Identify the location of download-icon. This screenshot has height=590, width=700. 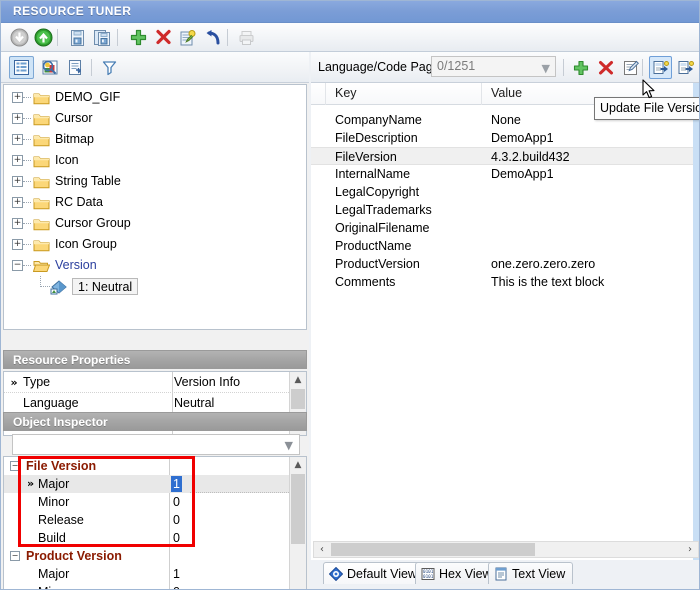
(19, 37).